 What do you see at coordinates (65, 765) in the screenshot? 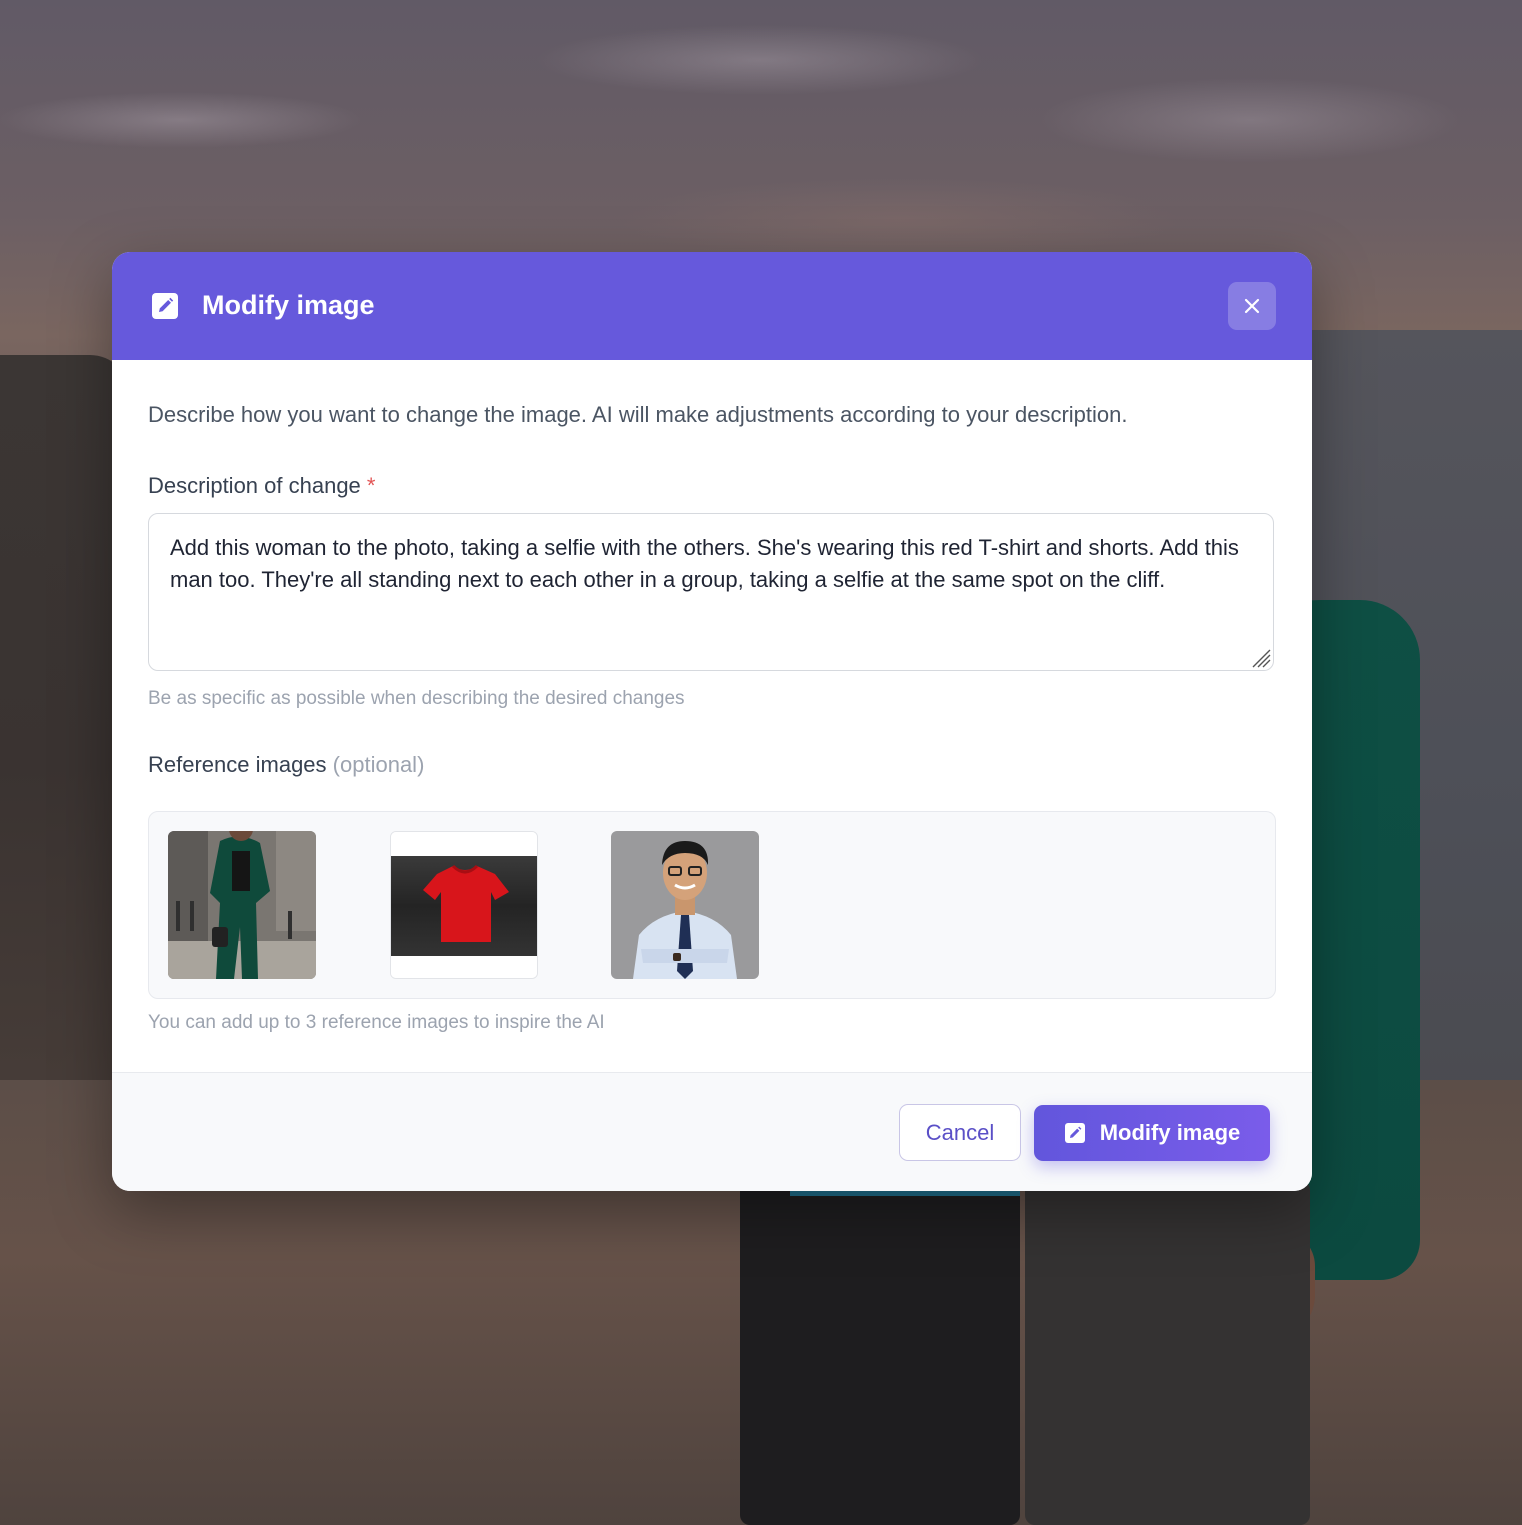
I see `cliff-rock` at bounding box center [65, 765].